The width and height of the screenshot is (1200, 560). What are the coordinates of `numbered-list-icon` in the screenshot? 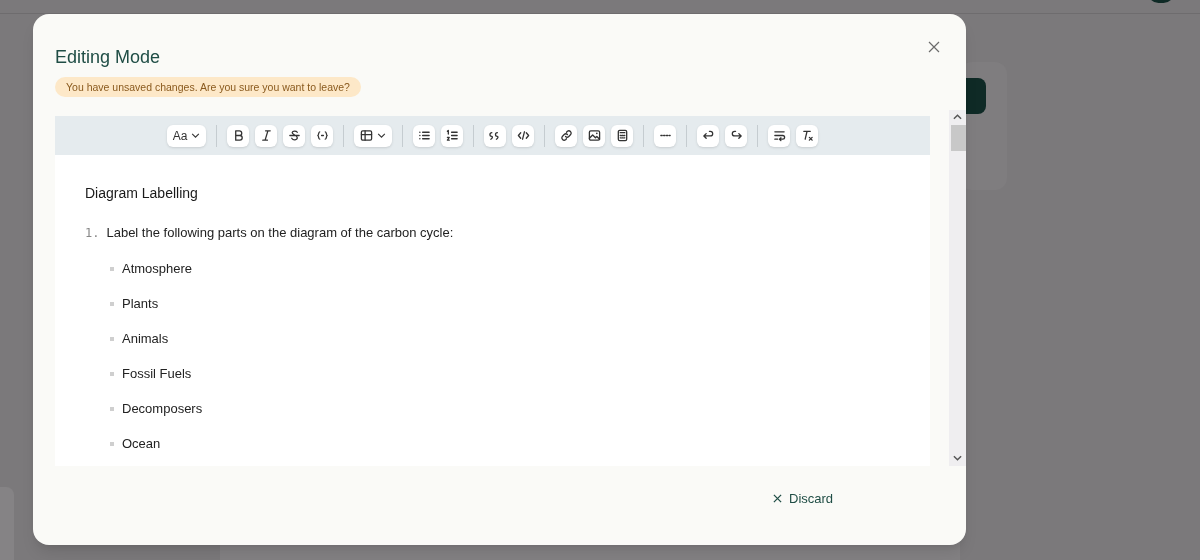 It's located at (452, 135).